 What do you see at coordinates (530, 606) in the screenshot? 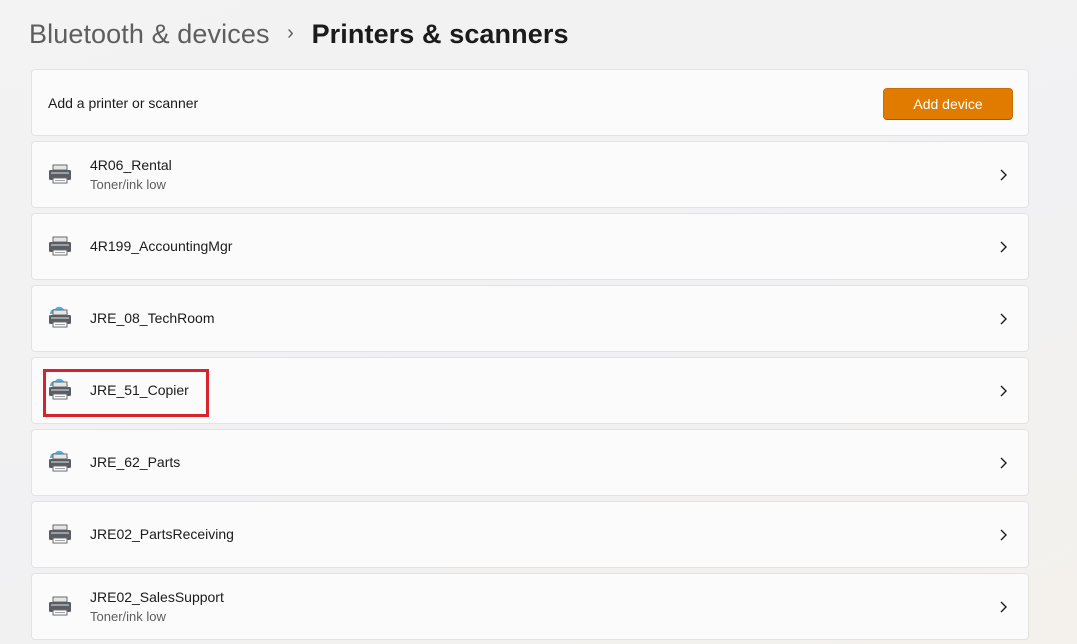
I see `printer-row-jre02-salessupport: JRE02_SalesSupport Toner/ink low` at bounding box center [530, 606].